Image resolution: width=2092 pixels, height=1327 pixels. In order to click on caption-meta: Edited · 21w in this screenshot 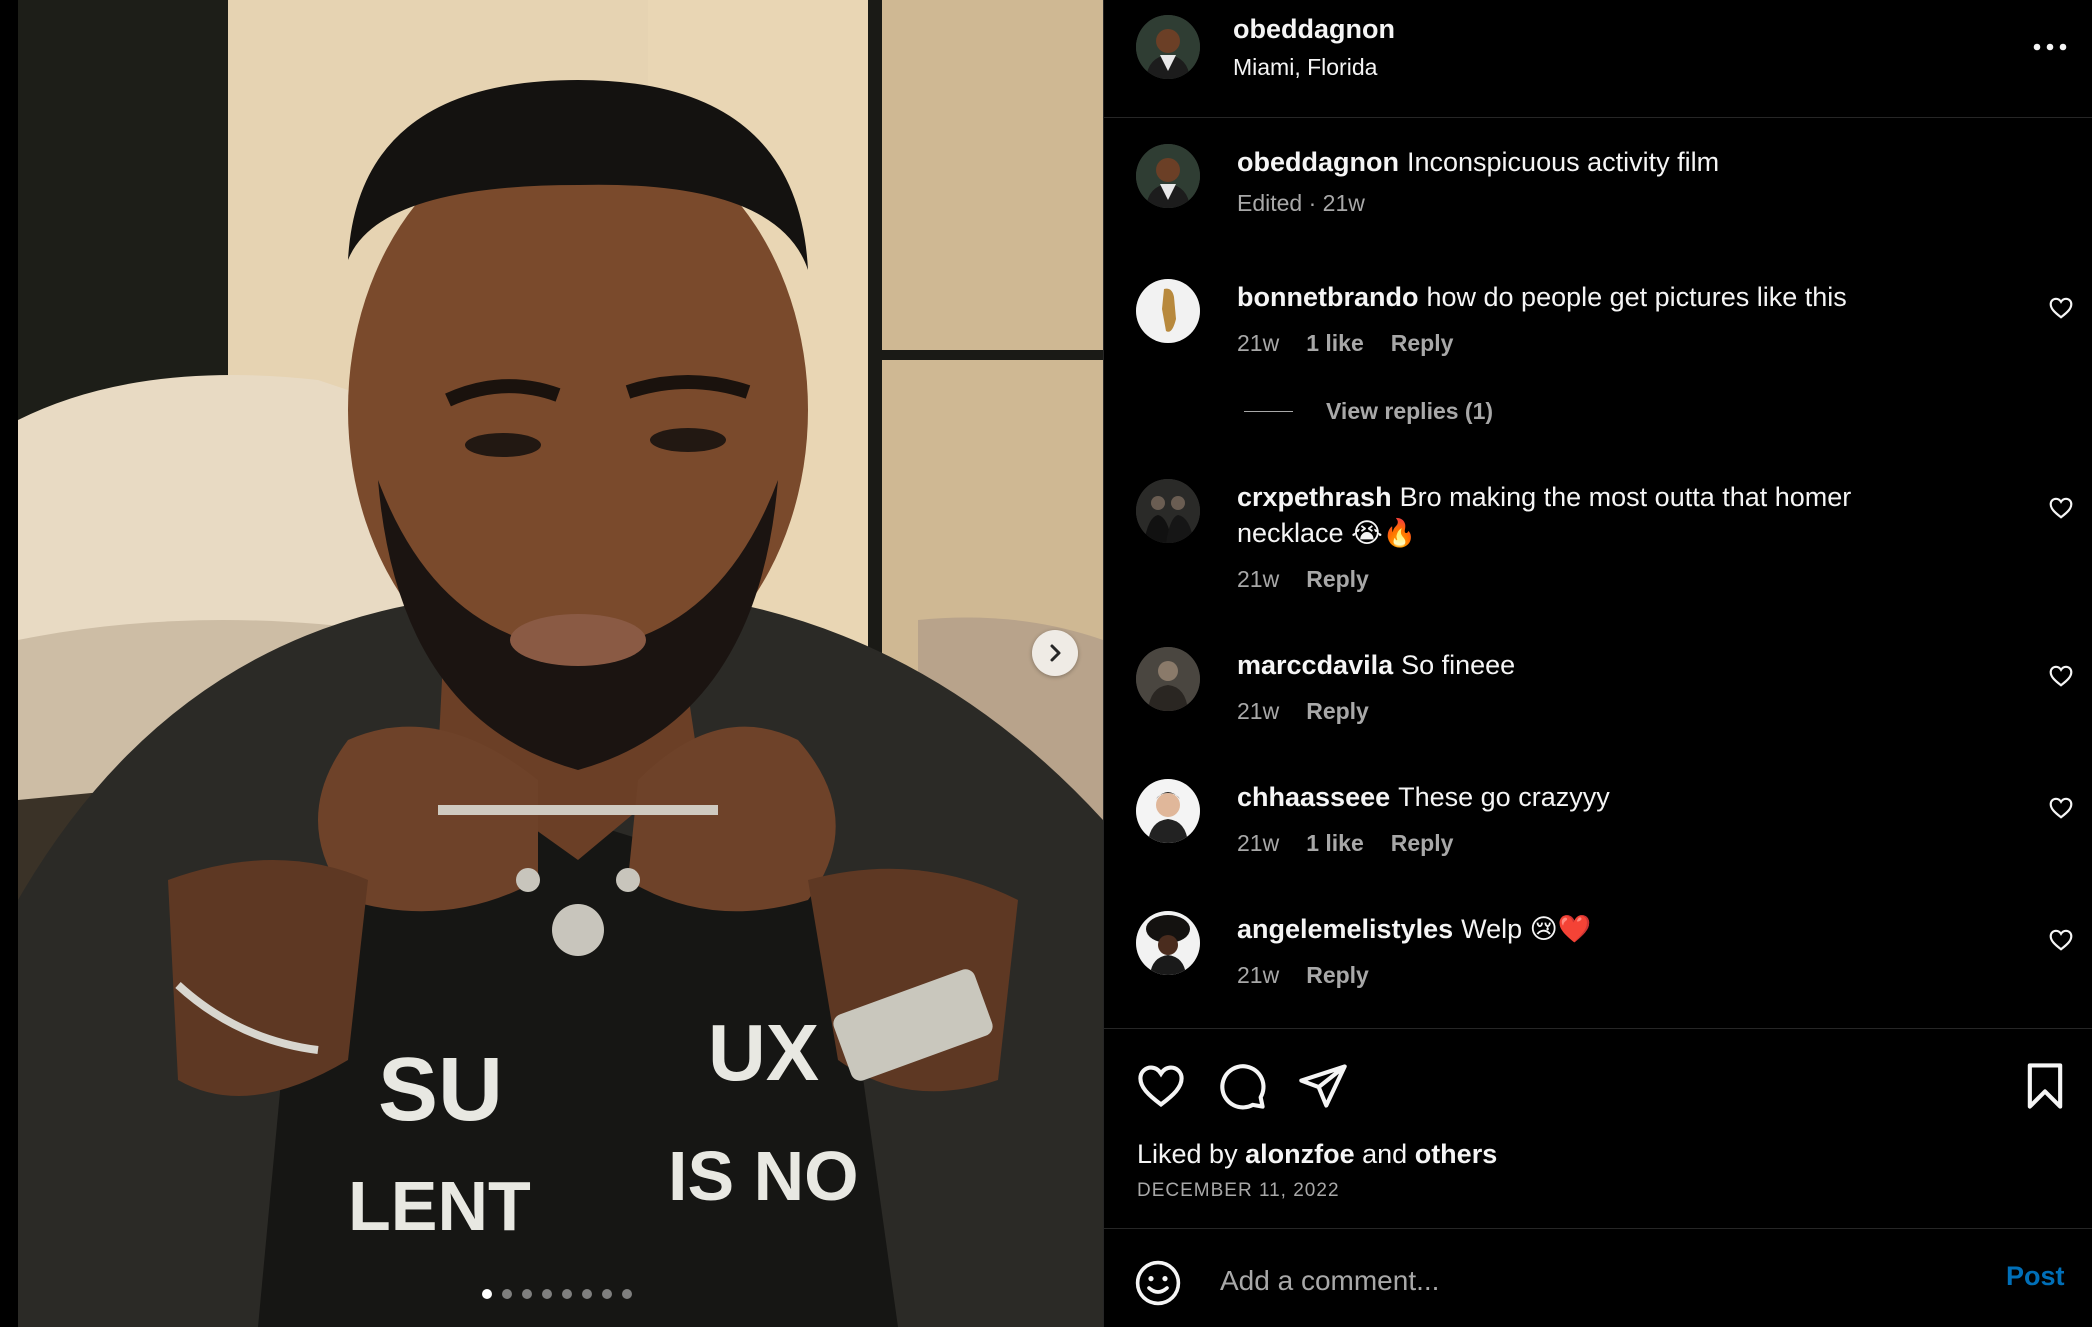, I will do `click(1314, 203)`.